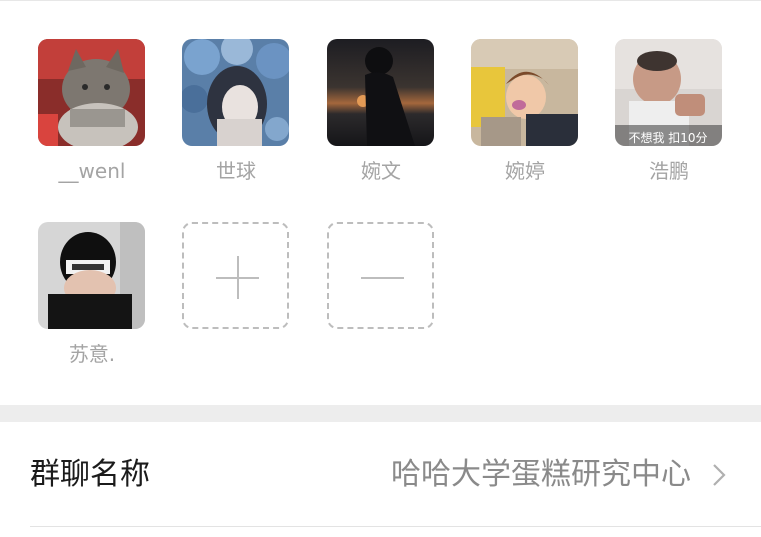  I want to click on member-item: 苏意., so click(92, 295).